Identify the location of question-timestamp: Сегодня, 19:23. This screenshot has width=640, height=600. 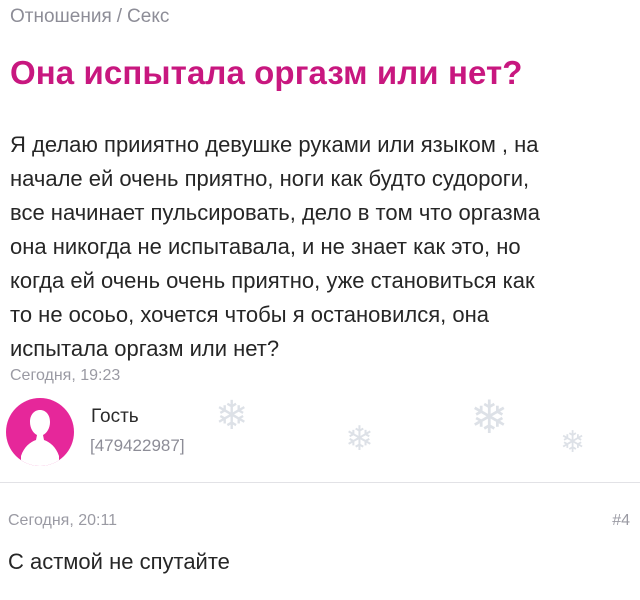
(65, 375).